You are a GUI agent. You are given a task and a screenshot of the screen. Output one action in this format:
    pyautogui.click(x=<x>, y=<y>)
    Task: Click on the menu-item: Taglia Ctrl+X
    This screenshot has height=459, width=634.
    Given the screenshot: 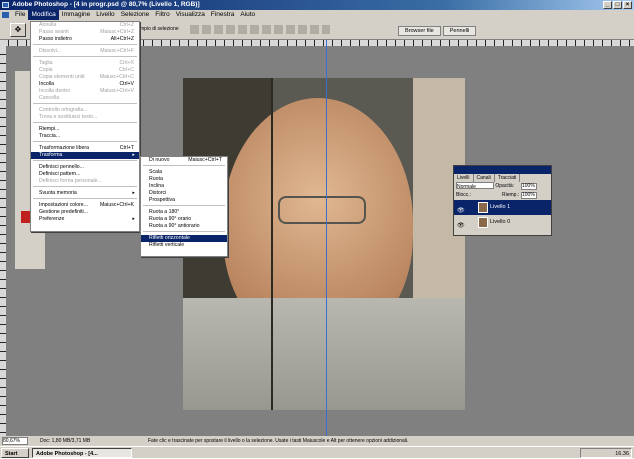 What is the action you would take?
    pyautogui.click(x=85, y=63)
    